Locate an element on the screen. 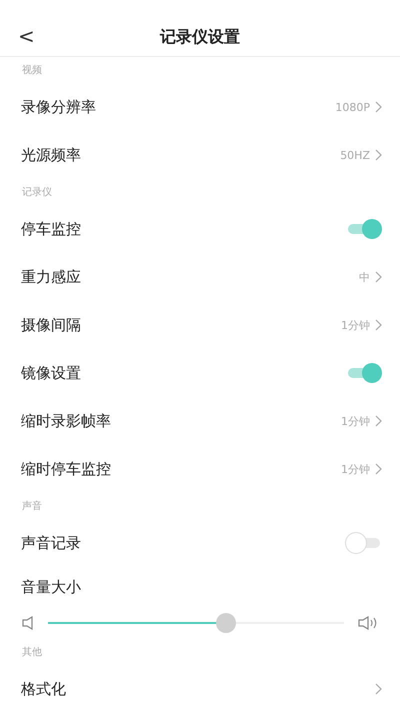 This screenshot has width=400, height=711. setting-label: 摄像间隔 is located at coordinates (51, 325).